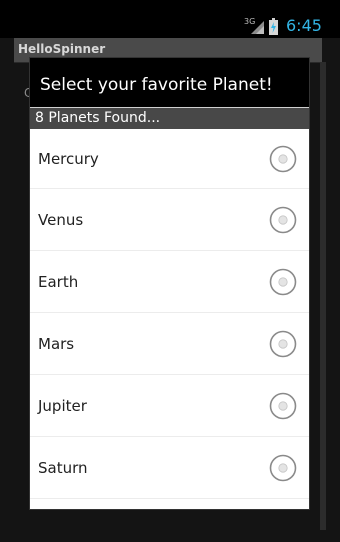  I want to click on planet-label: Venus, so click(61, 219).